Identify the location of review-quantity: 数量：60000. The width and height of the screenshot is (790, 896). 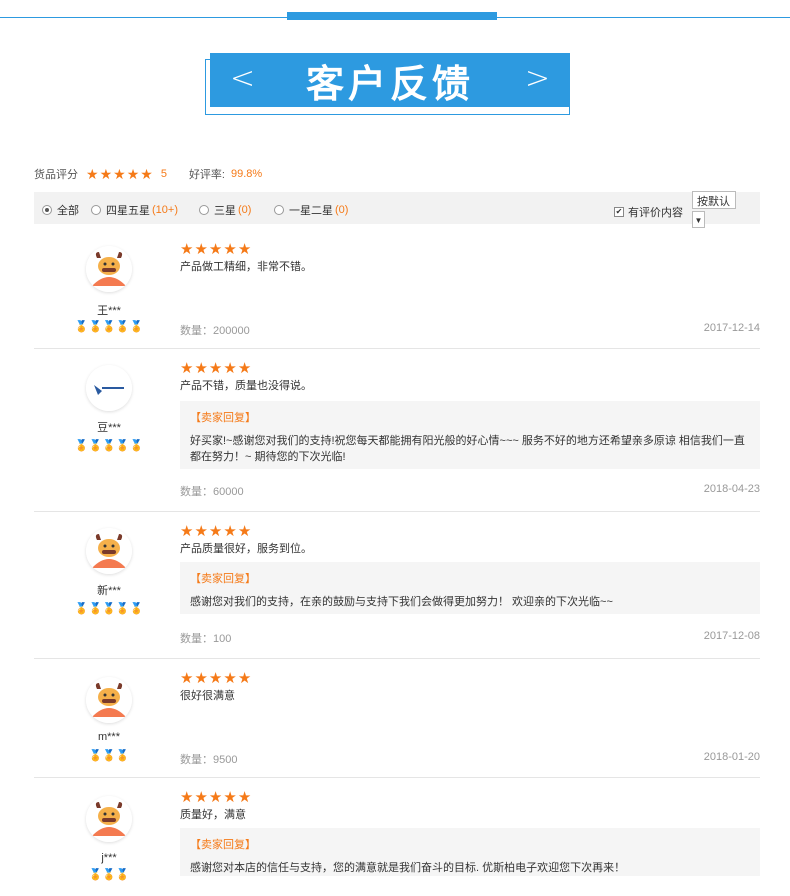
(212, 492).